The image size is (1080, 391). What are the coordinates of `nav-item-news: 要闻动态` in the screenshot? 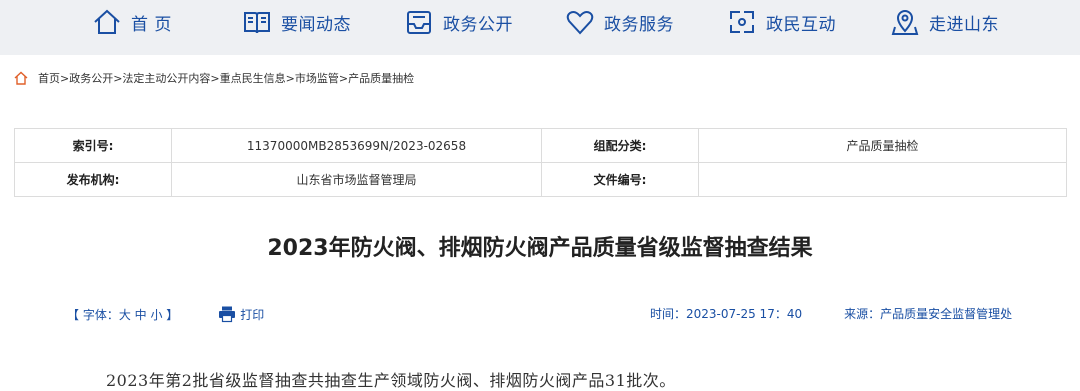 It's located at (296, 22).